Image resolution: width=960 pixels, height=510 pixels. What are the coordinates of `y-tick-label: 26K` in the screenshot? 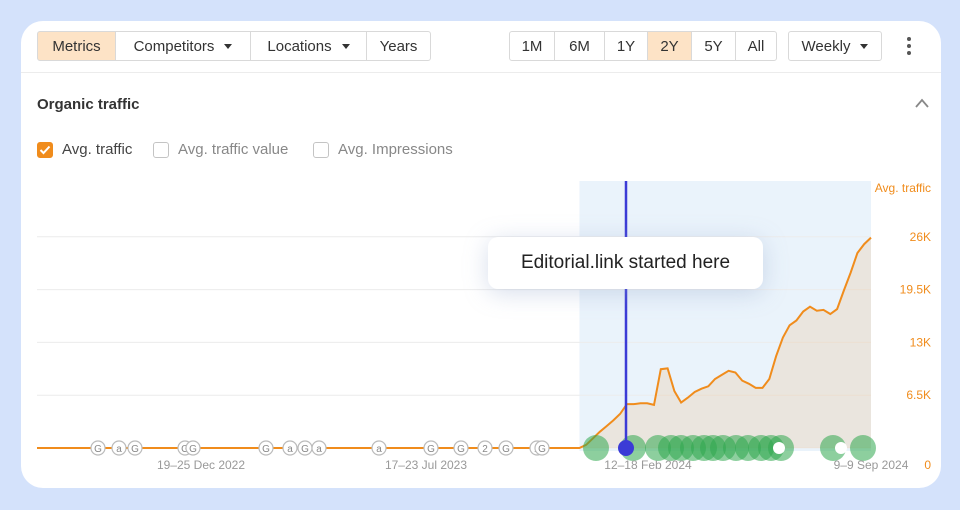 It's located at (920, 237).